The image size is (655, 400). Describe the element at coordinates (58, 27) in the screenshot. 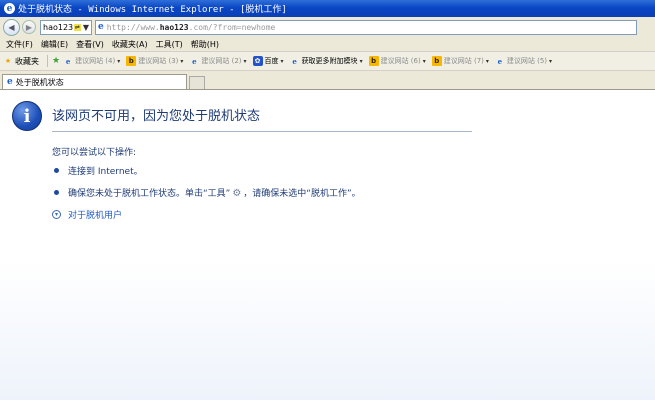

I see `site-combo-value: hao123` at that location.